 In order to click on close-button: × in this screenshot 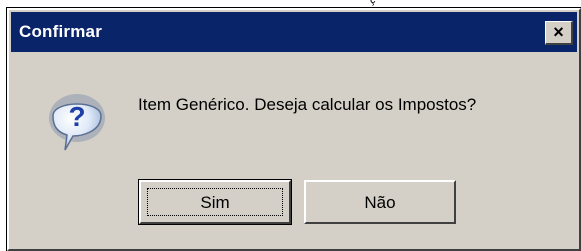, I will do `click(559, 33)`.